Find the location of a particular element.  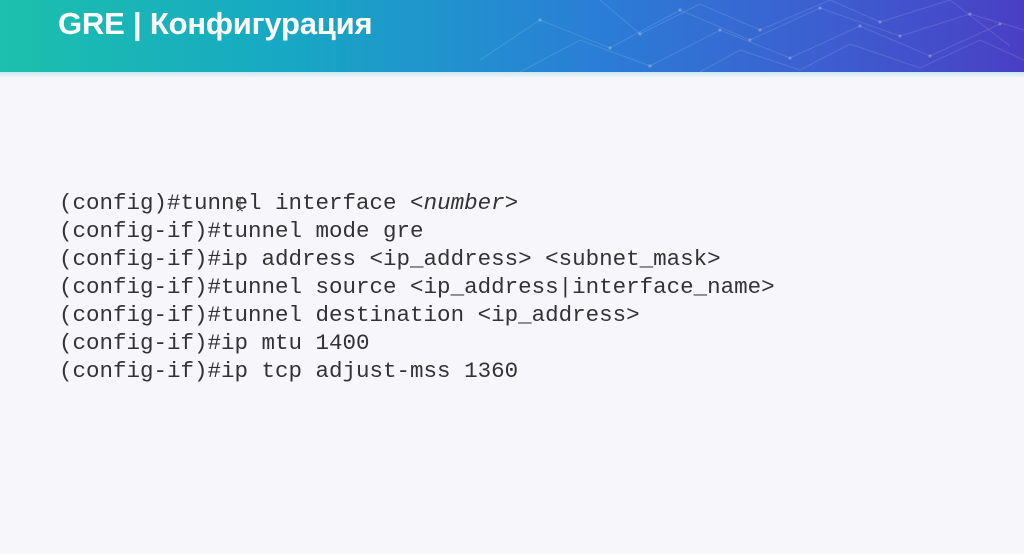

slide-header: GRE | Конфигурация is located at coordinates (512, 36).